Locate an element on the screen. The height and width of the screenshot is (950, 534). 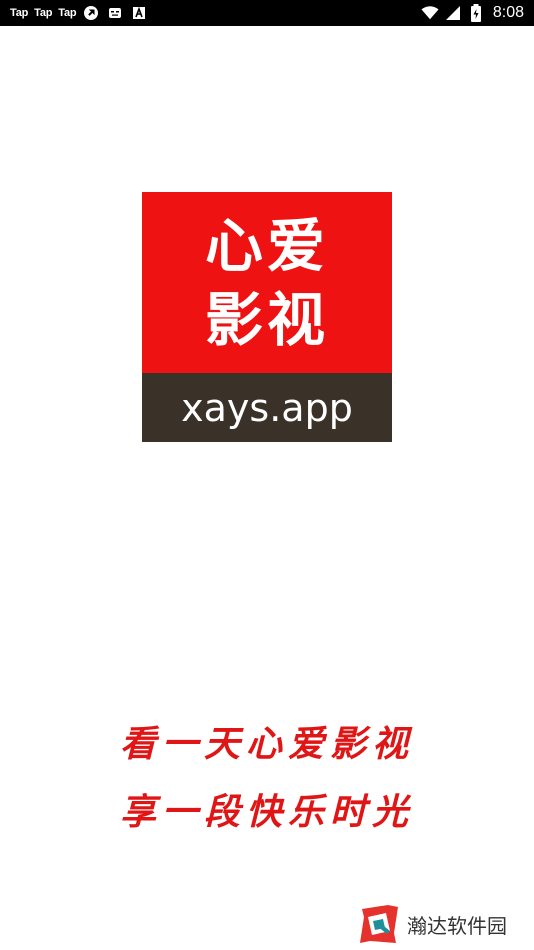
signal-icon is located at coordinates (453, 13).